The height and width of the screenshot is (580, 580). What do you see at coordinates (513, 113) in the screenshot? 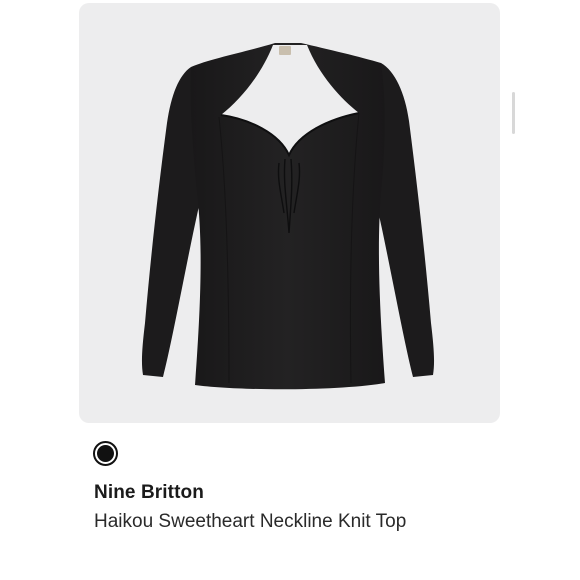
I see `scrollbar-thumb` at bounding box center [513, 113].